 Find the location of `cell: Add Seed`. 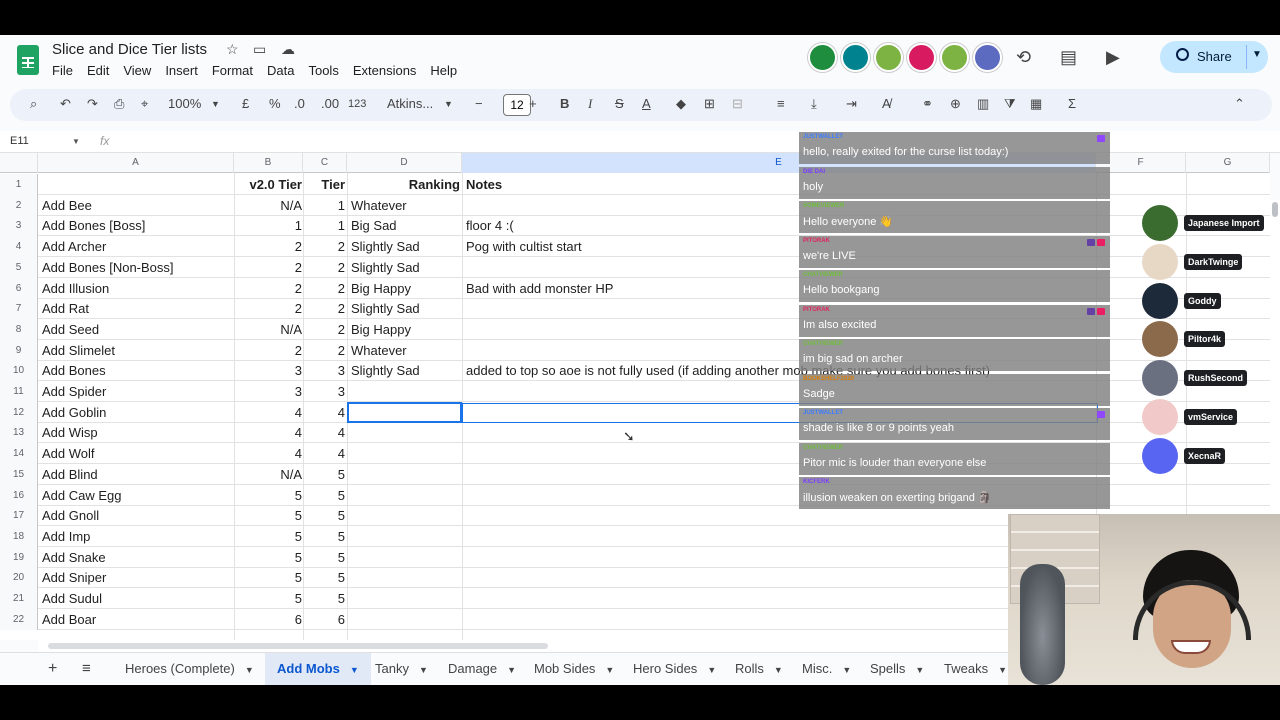

cell: Add Seed is located at coordinates (70, 329).